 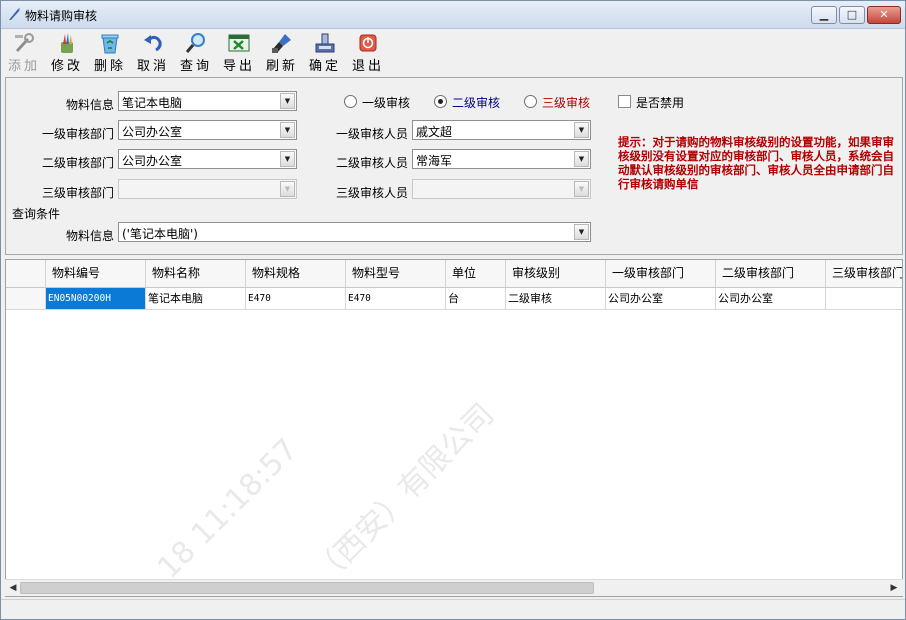 What do you see at coordinates (864, 274) in the screenshot?
I see `column-header: 三级审核部门` at bounding box center [864, 274].